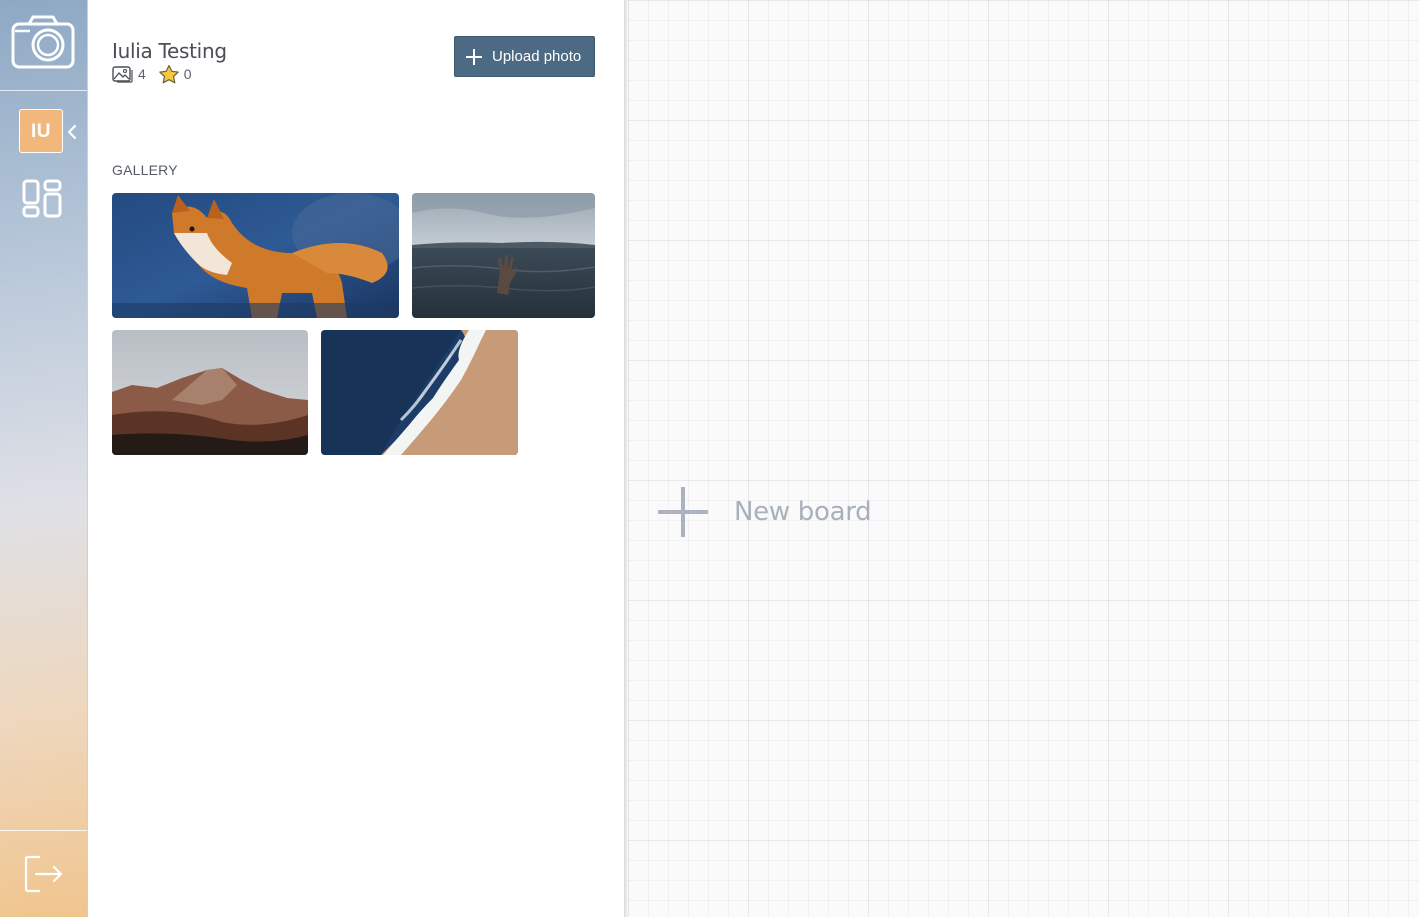 This screenshot has height=917, width=1419. What do you see at coordinates (169, 51) in the screenshot?
I see `user-name: Iulia Testing` at bounding box center [169, 51].